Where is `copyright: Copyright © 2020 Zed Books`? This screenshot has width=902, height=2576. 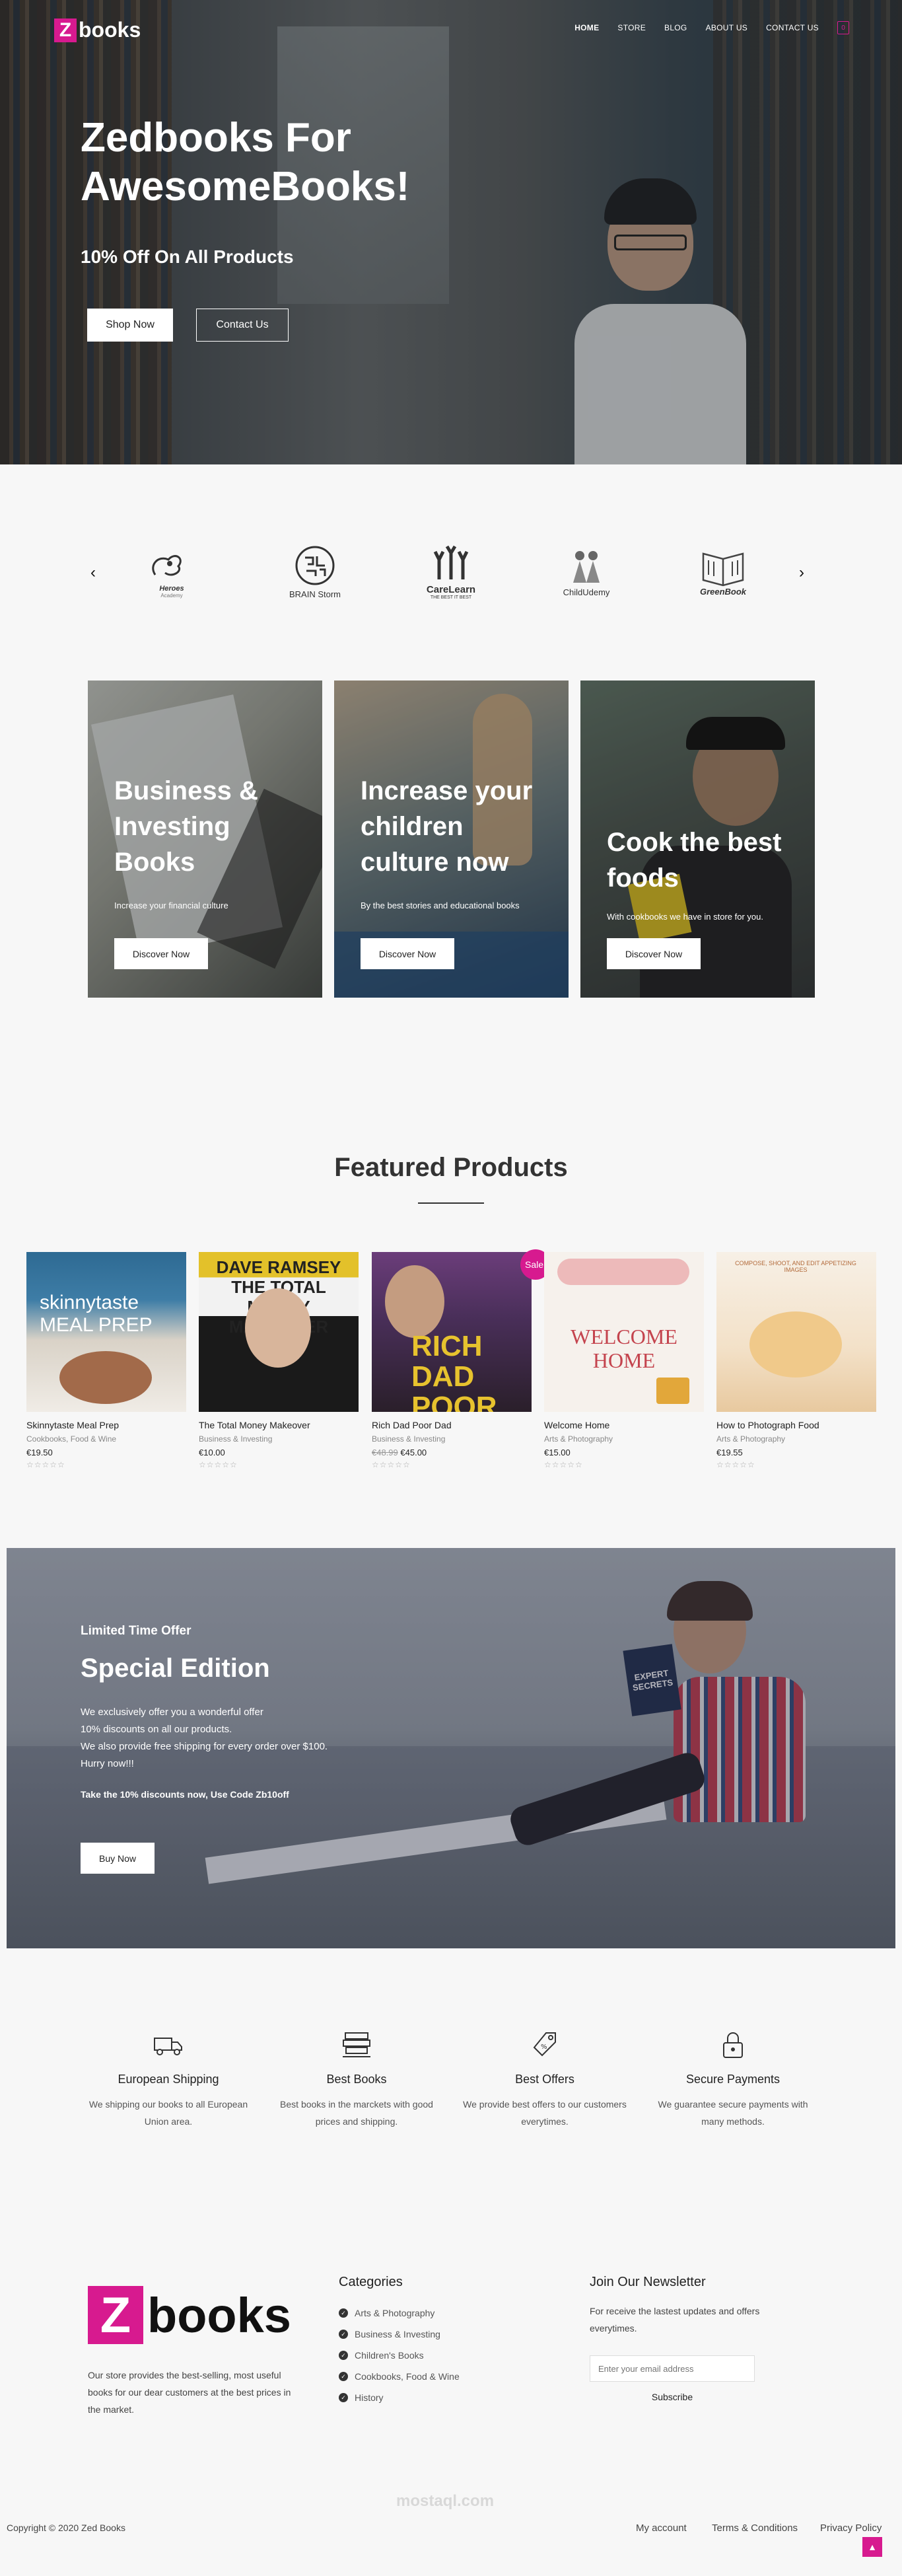
copyright: Copyright © 2020 Zed Books is located at coordinates (66, 2527).